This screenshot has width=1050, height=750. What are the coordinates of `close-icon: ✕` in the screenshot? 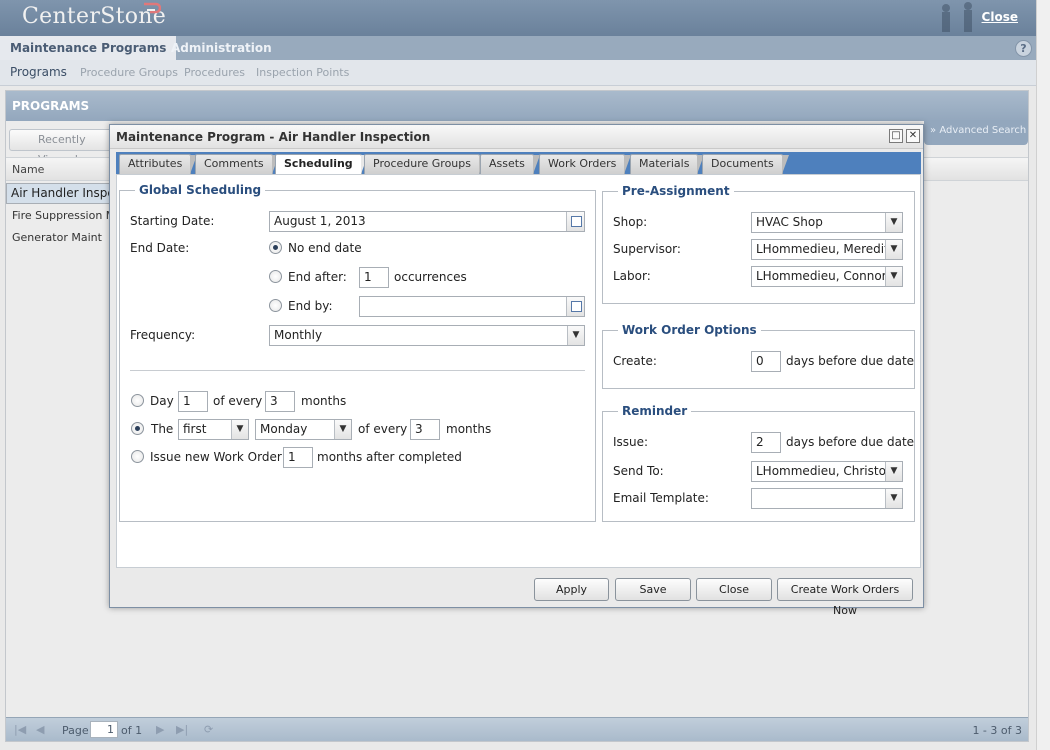 It's located at (913, 136).